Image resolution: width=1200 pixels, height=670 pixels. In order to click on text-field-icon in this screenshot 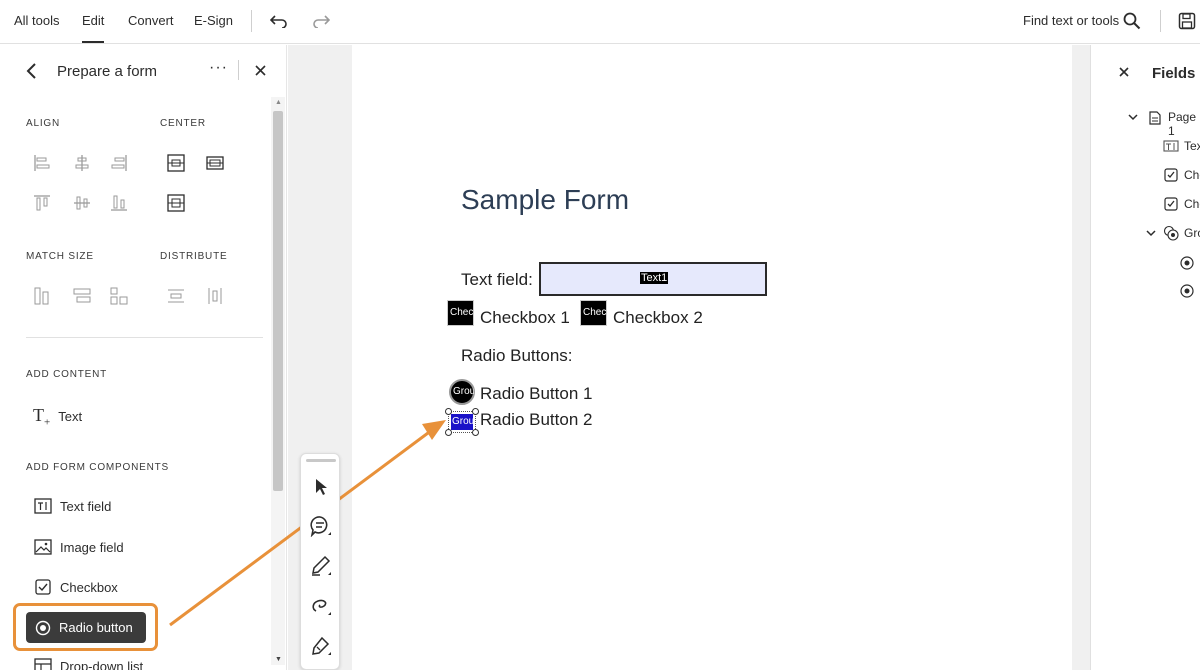, I will do `click(1171, 146)`.